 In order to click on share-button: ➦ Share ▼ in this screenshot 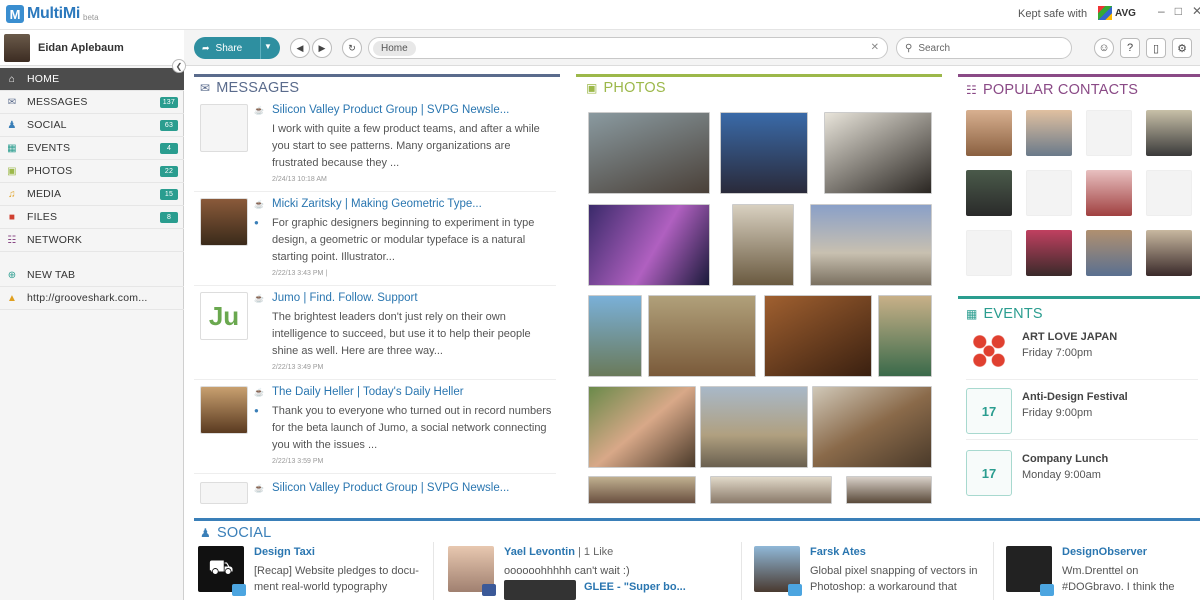, I will do `click(237, 48)`.